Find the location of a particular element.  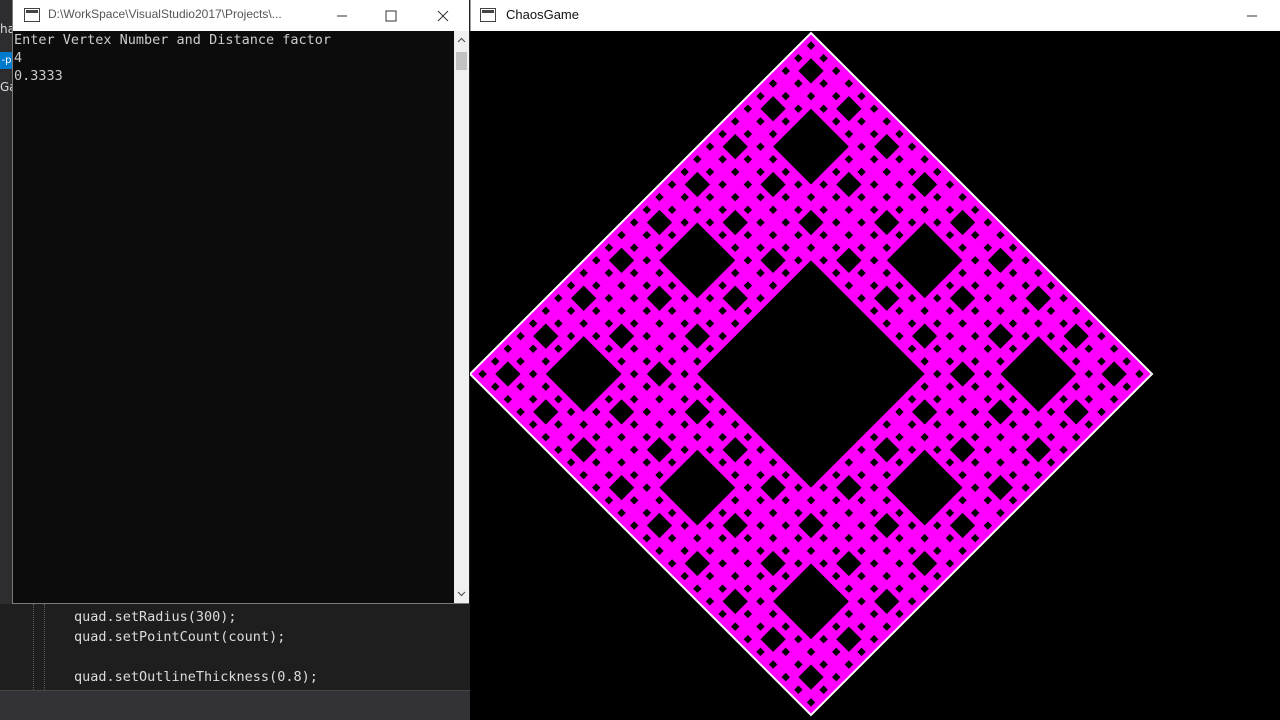

code-line: quad.setPointCount(count); is located at coordinates (179, 637).